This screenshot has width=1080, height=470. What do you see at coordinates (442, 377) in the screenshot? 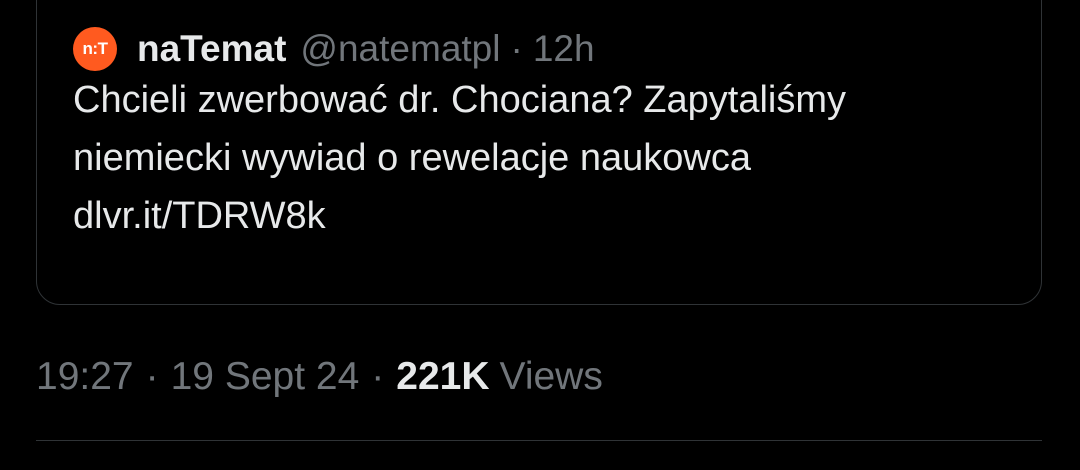
I see `views-count: 221K` at bounding box center [442, 377].